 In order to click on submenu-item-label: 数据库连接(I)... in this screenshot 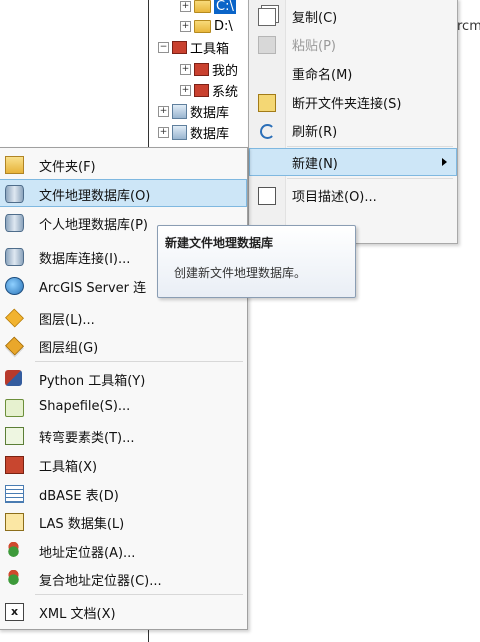, I will do `click(85, 259)`.